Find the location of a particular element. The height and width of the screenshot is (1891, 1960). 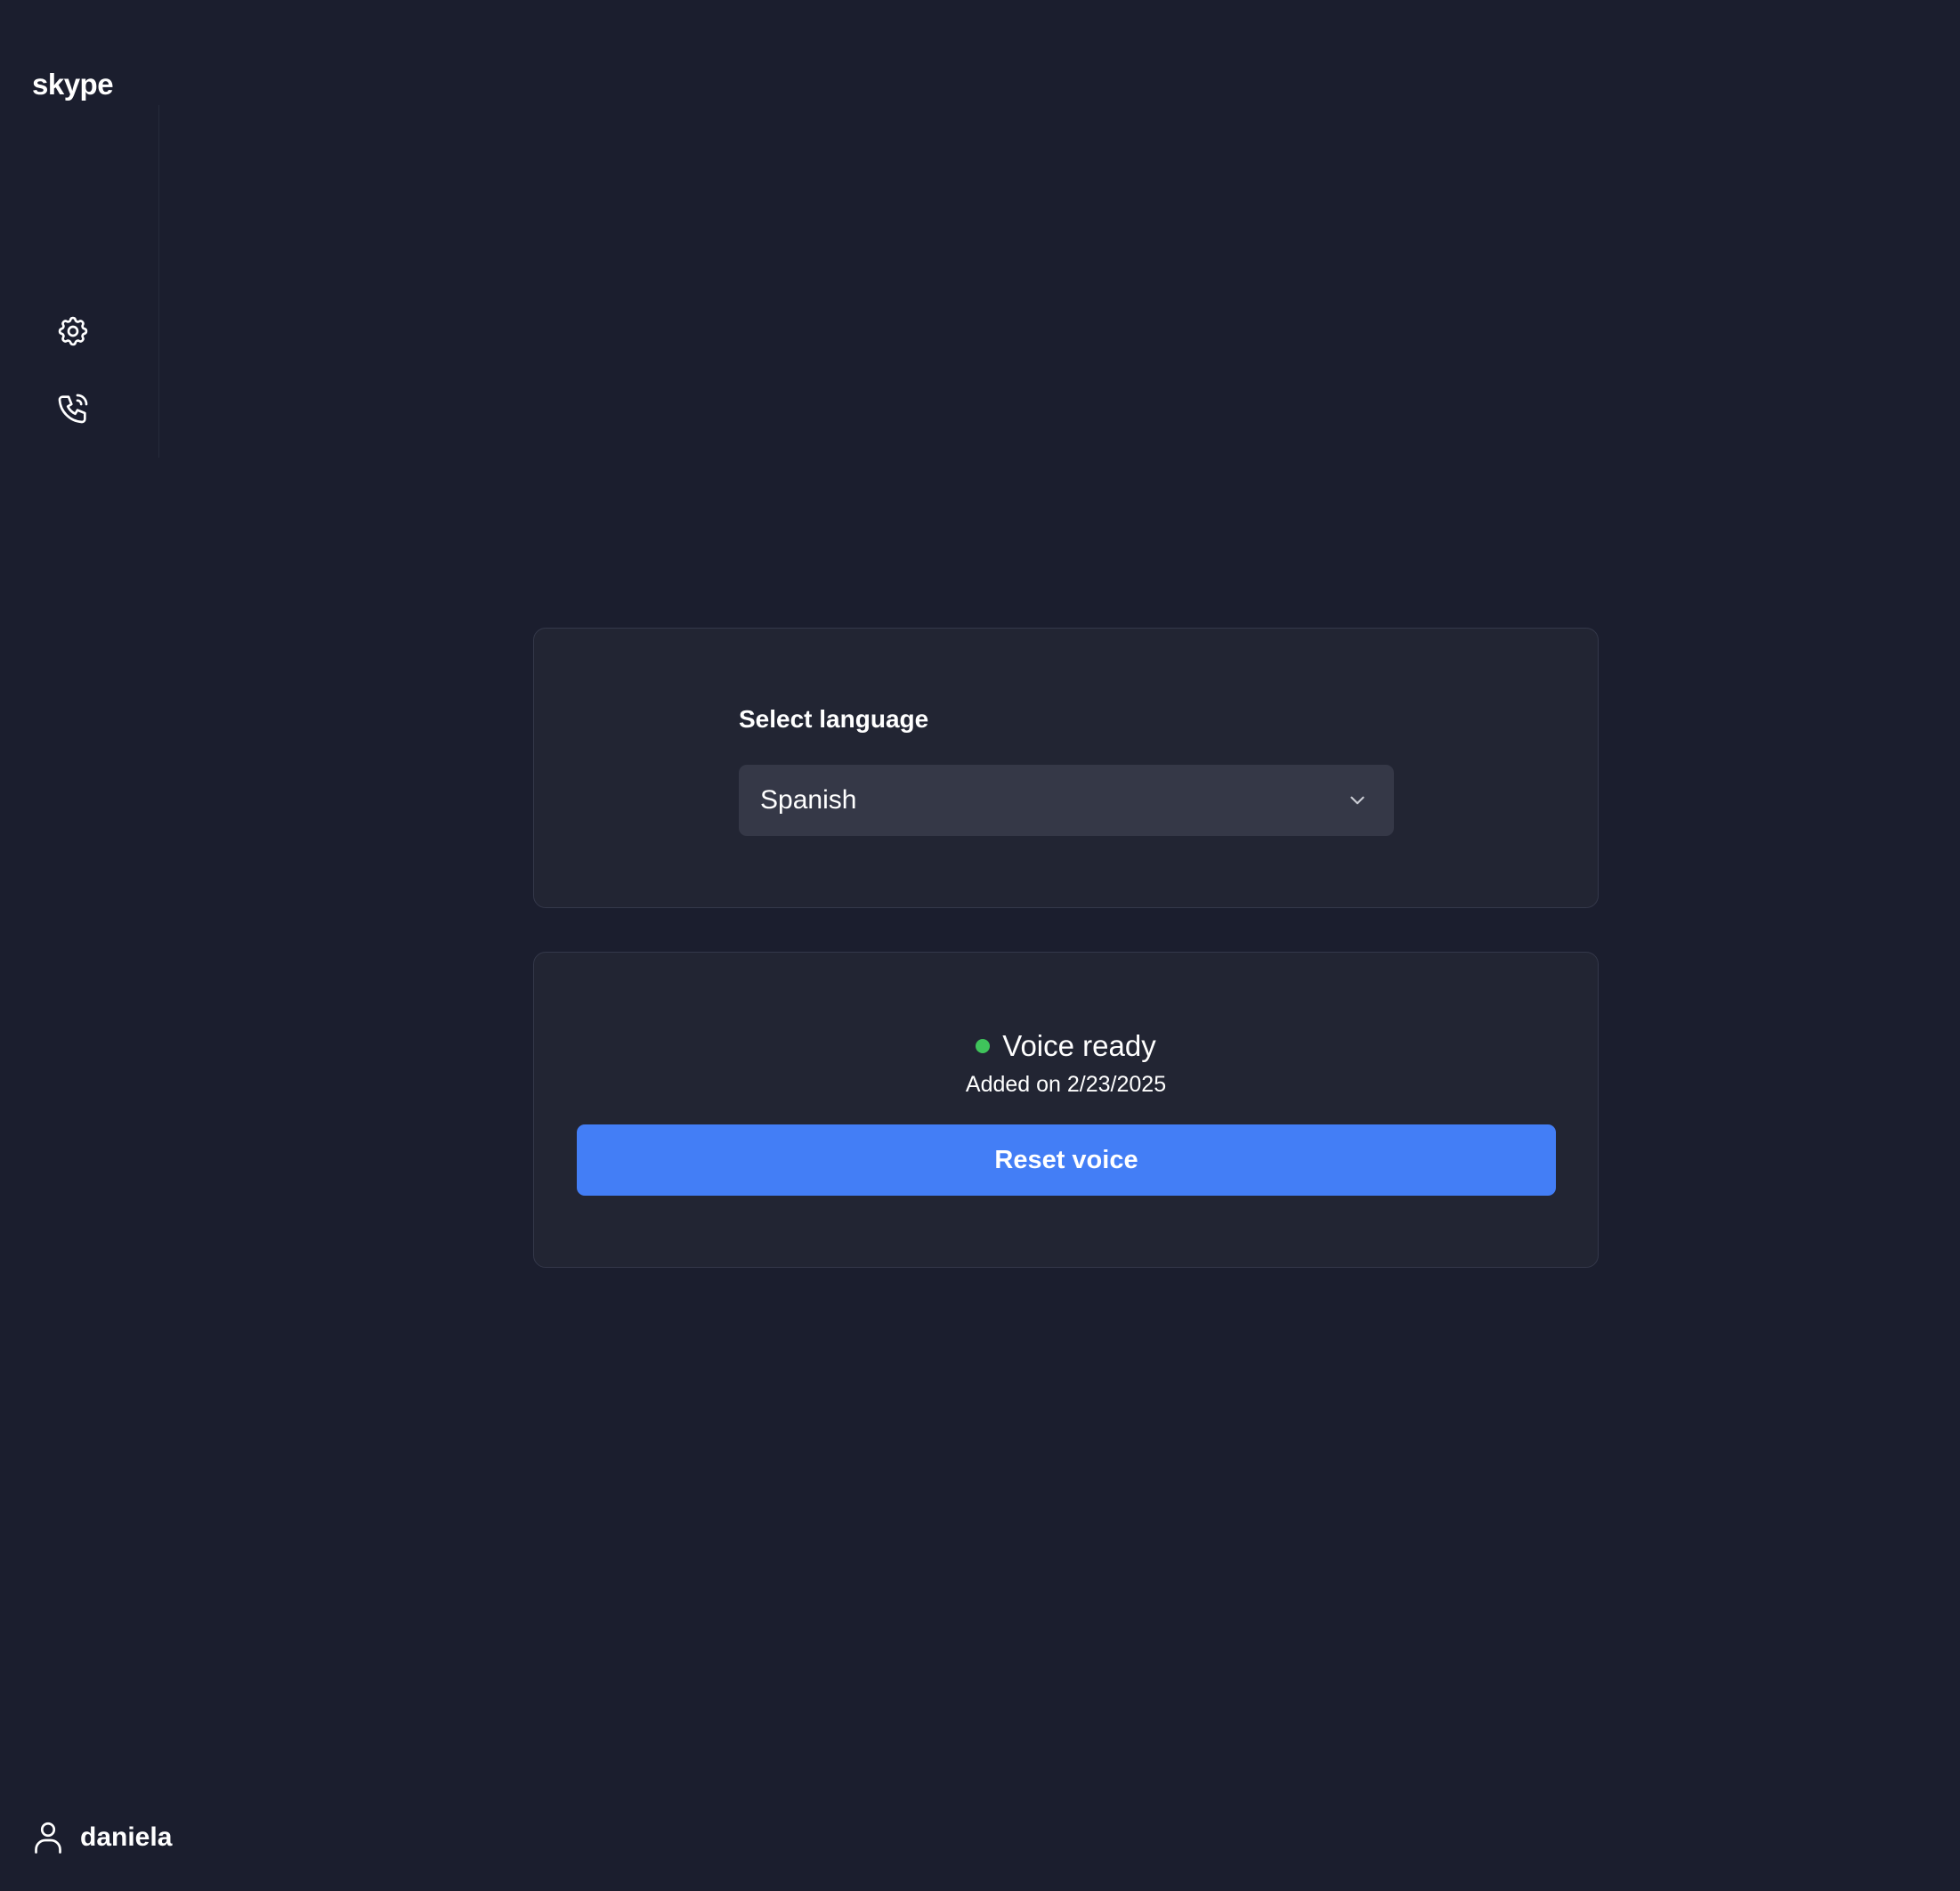

phone-call-icon is located at coordinates (73, 409).